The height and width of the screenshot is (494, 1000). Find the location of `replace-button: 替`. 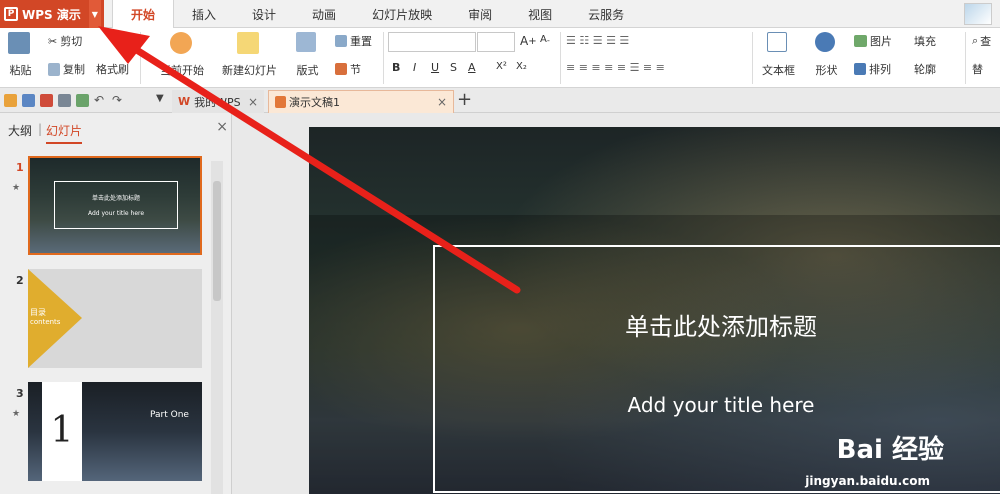

replace-button: 替 is located at coordinates (977, 69).